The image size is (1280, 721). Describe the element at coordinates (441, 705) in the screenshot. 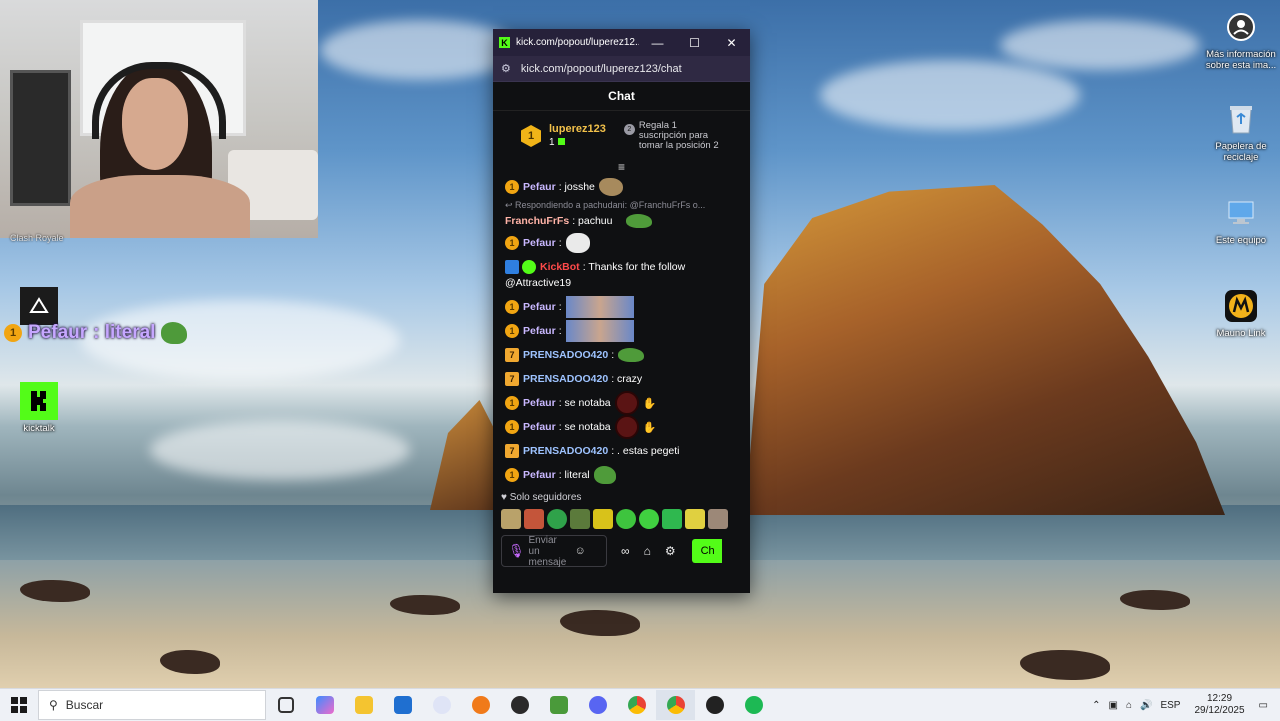

I see `word-icon` at that location.